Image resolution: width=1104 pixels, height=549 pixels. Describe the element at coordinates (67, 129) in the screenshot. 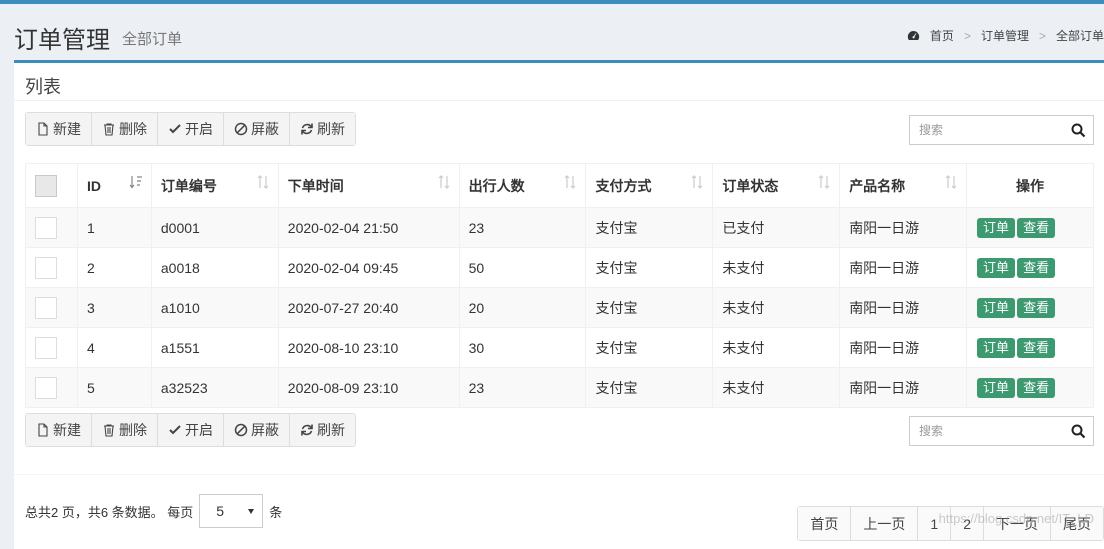

I see `new-button-label: 新建` at that location.